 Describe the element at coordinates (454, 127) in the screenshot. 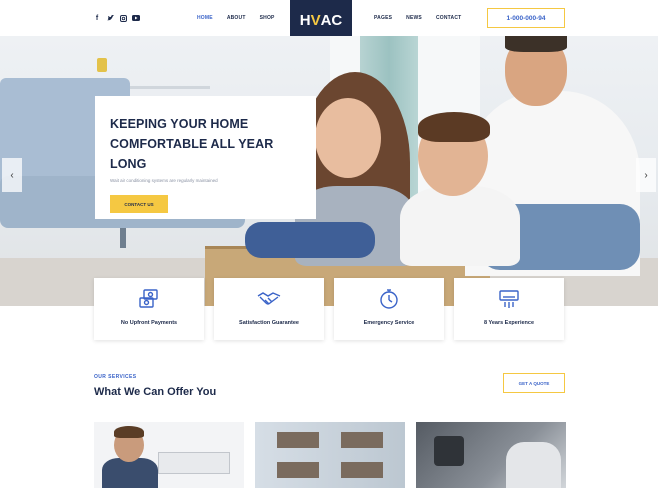

I see `hero-photo-boy-hair` at that location.